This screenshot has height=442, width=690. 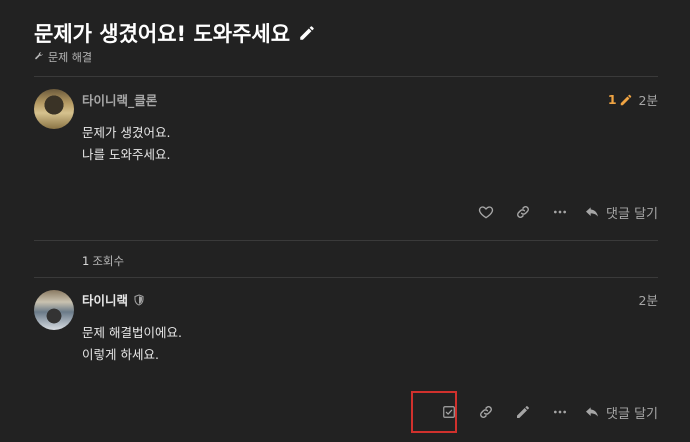 I want to click on edit-count: 1, so click(x=612, y=99).